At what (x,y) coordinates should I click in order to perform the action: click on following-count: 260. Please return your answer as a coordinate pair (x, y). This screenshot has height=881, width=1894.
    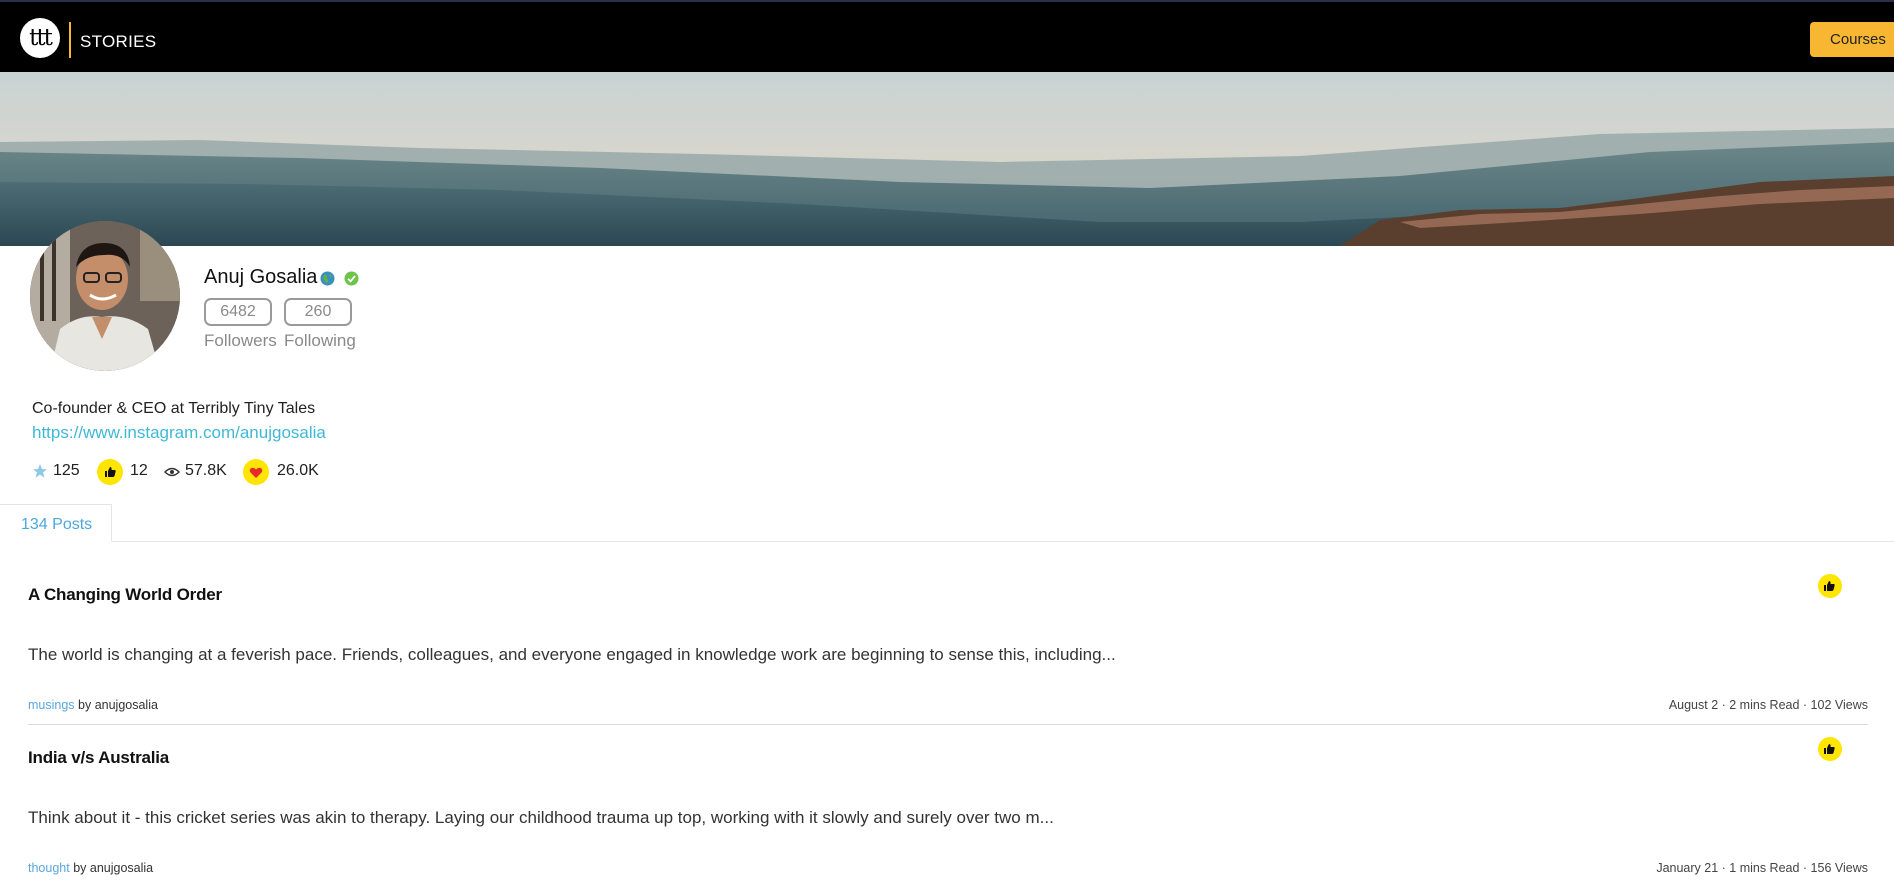
    Looking at the image, I should click on (318, 312).